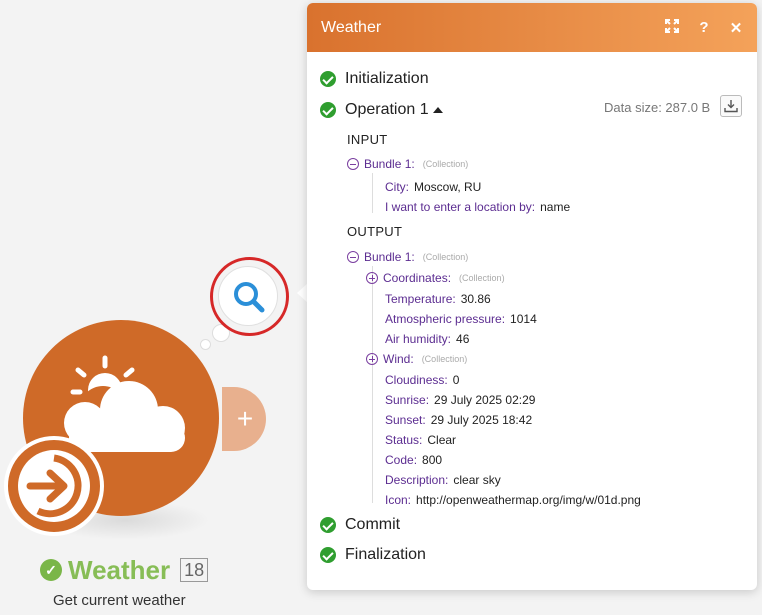 The height and width of the screenshot is (615, 762). I want to click on step-finalization: Finalization, so click(373, 555).